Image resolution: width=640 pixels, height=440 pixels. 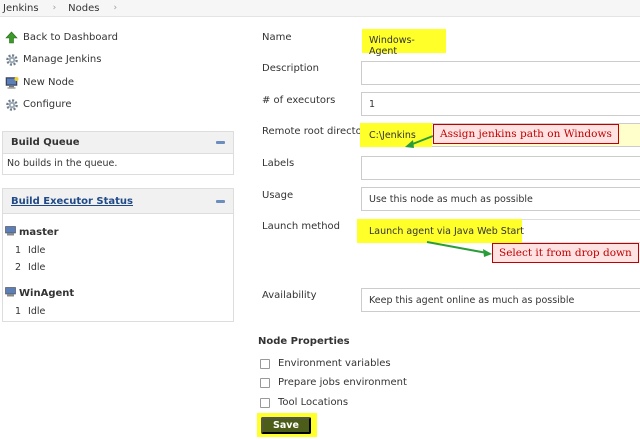 I want to click on annotation-arrows, so click(x=448, y=196).